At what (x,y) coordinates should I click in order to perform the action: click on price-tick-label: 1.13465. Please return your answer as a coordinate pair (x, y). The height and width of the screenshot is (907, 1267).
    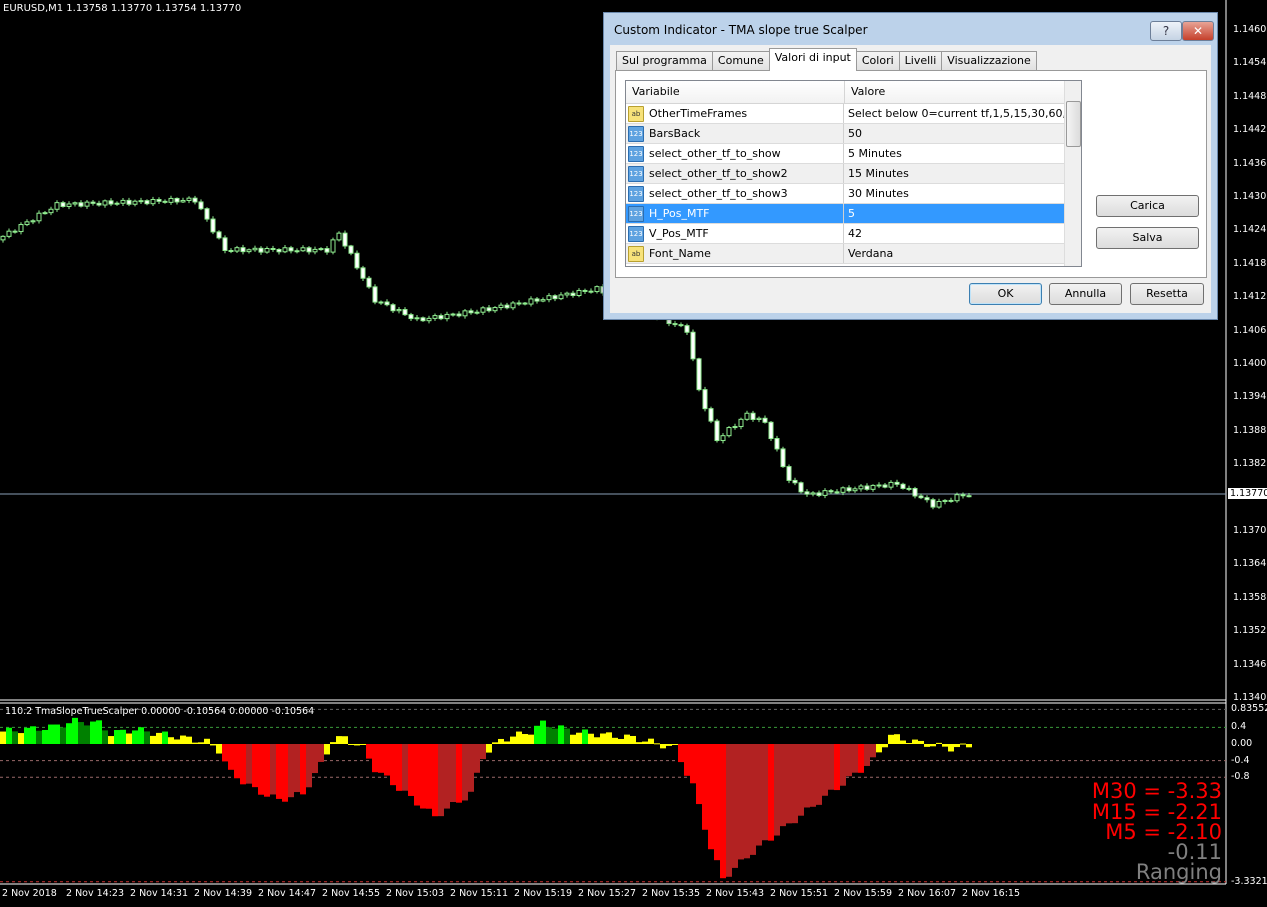
    Looking at the image, I should click on (1250, 664).